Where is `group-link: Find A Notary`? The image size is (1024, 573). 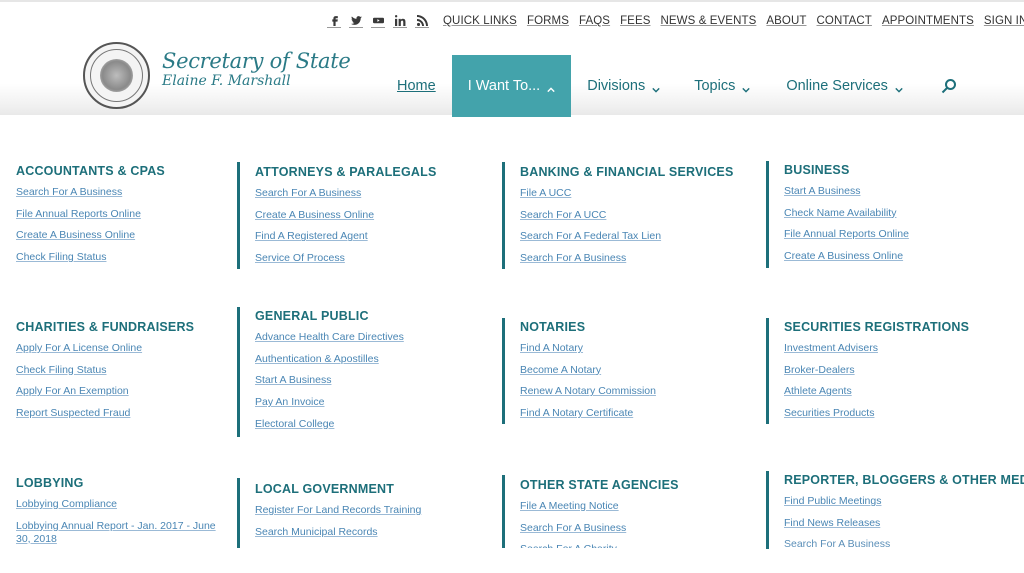
group-link: Find A Notary is located at coordinates (588, 348).